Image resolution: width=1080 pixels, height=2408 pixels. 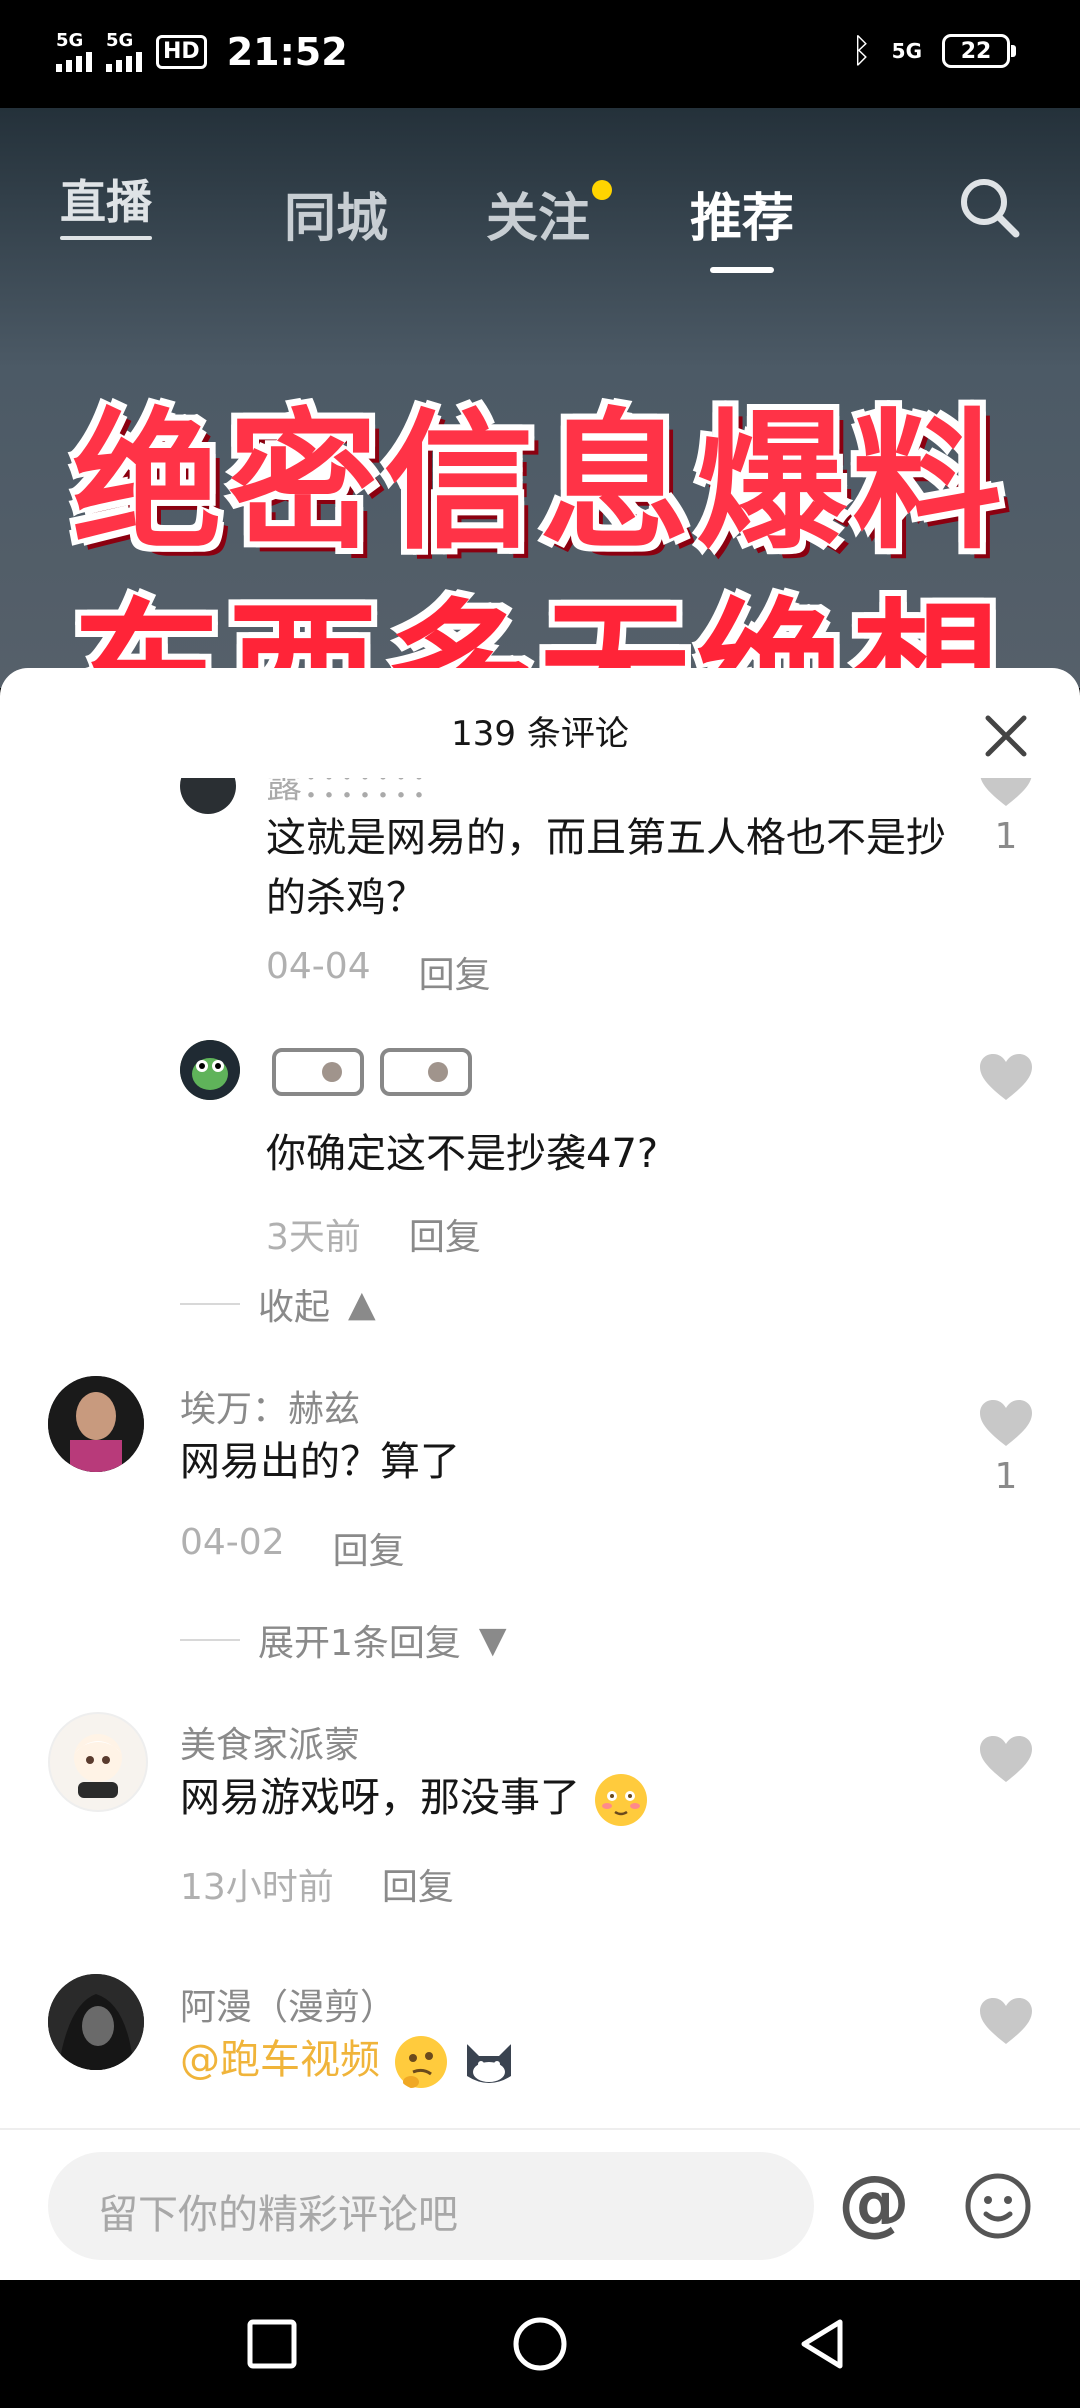 I want to click on top-nav: 直播 同城 关注 推荐, so click(x=540, y=205).